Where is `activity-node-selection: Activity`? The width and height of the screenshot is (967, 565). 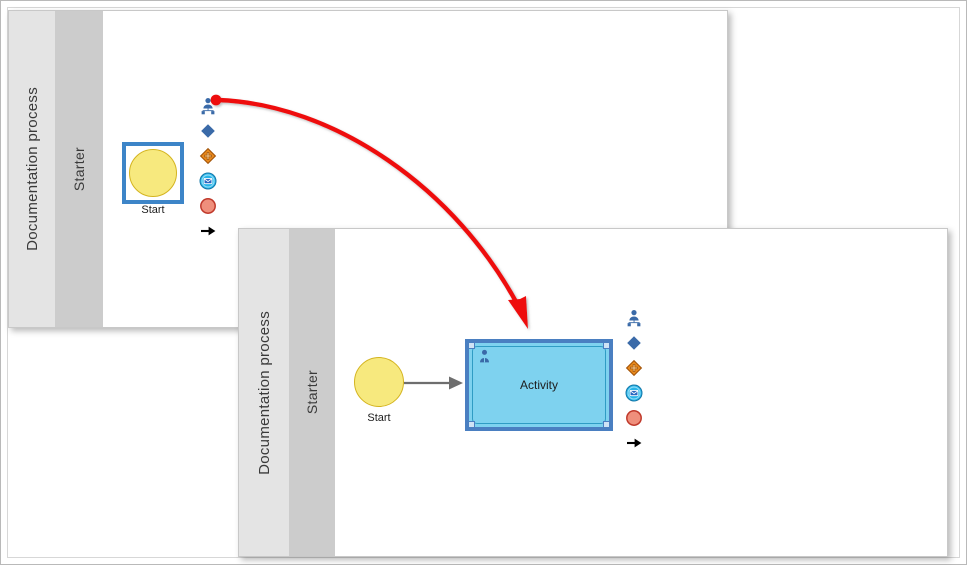
activity-node-selection: Activity is located at coordinates (539, 385).